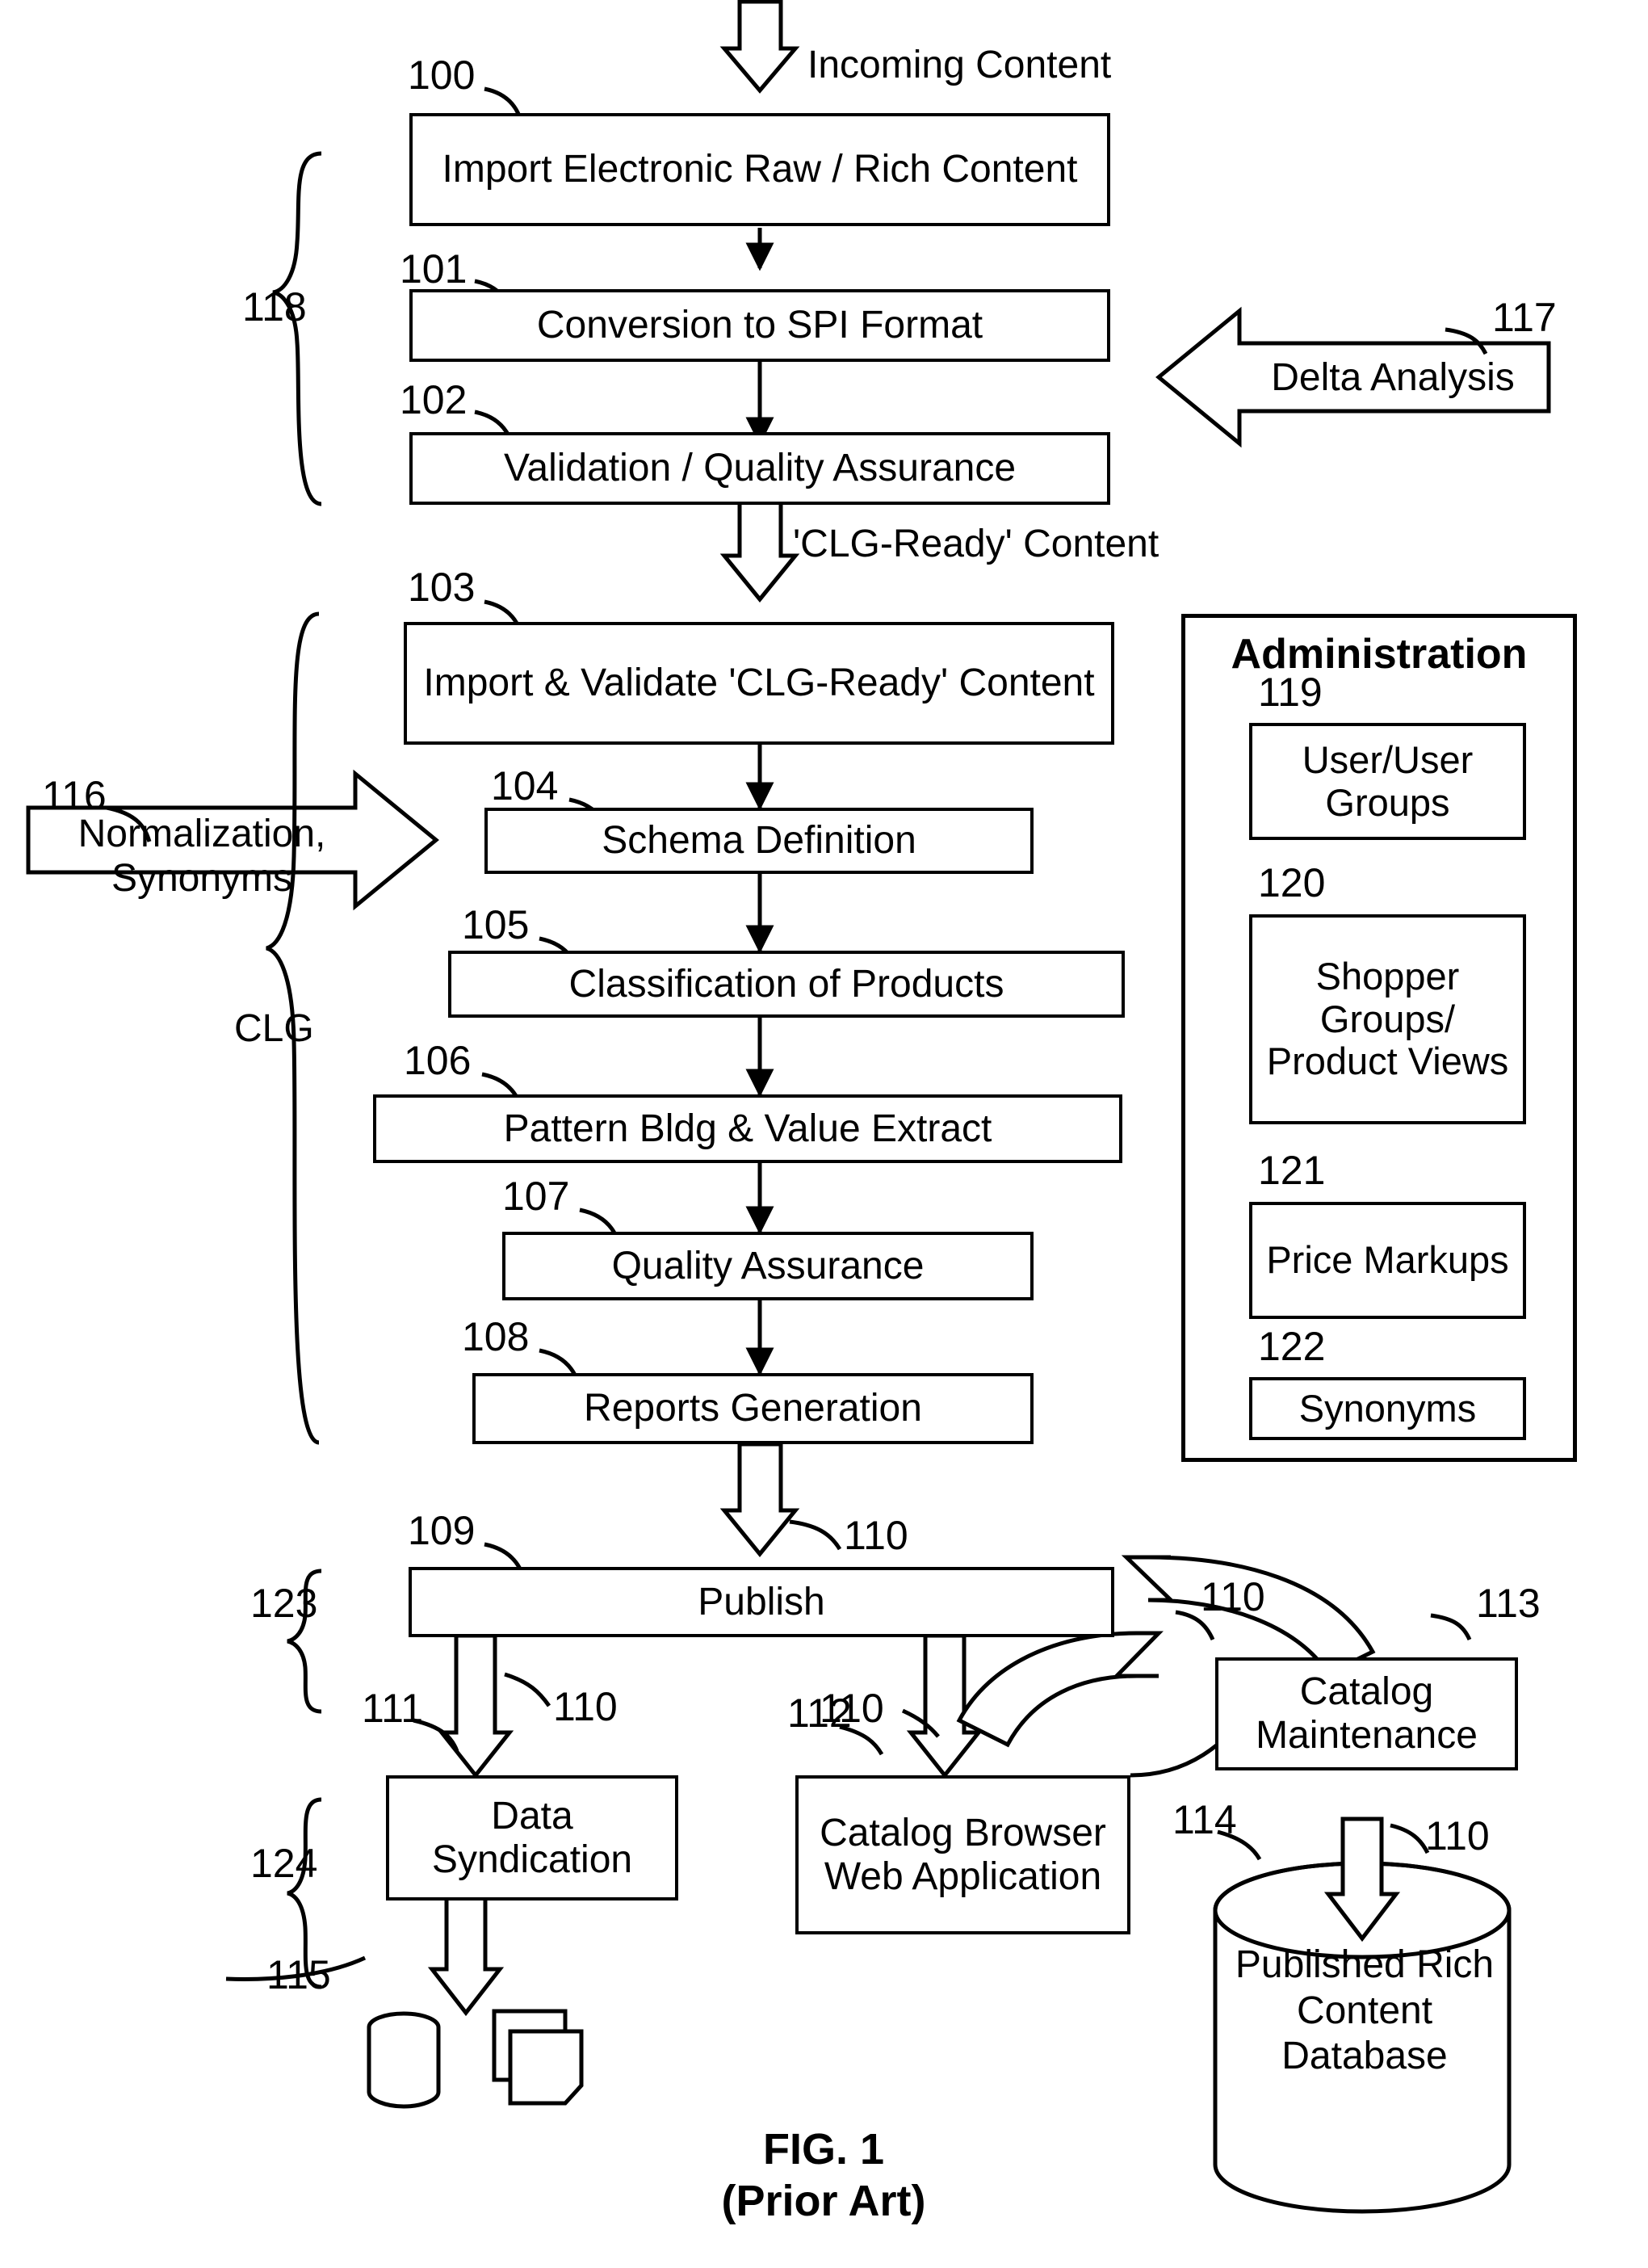  Describe the element at coordinates (753, 1408) in the screenshot. I see `process-box-108: Reports Generation` at that location.